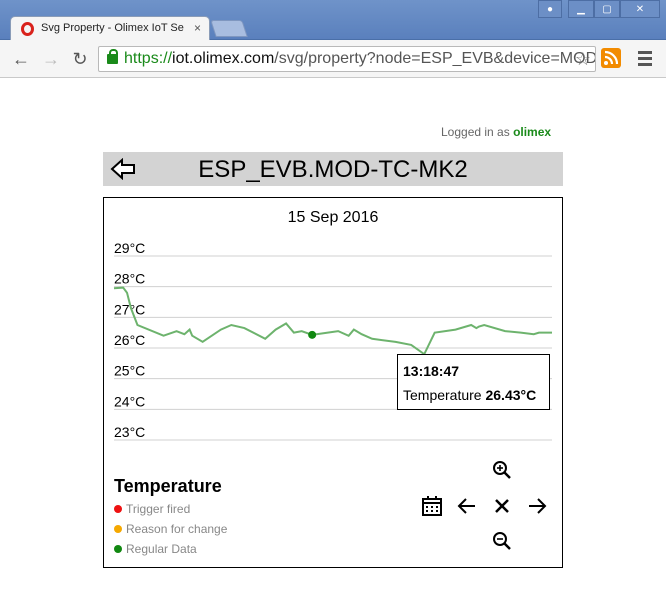 This screenshot has height=602, width=666. I want to click on opera-favicon-icon, so click(27, 29).